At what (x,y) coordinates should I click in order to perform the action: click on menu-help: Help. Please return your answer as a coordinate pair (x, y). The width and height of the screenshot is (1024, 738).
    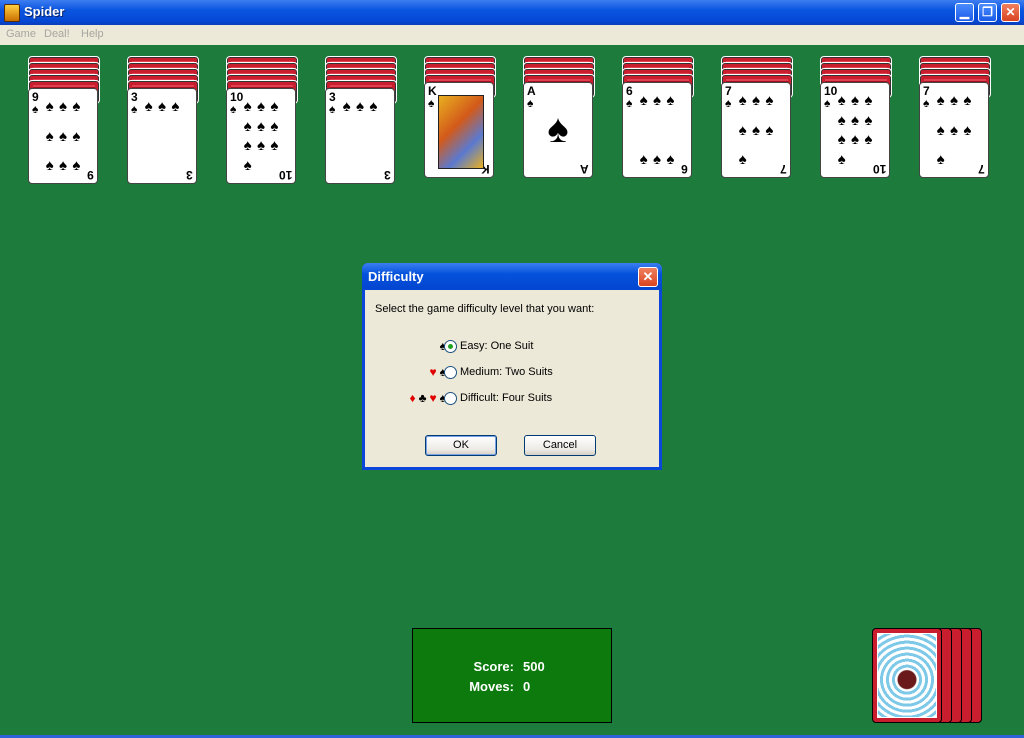
    Looking at the image, I should click on (92, 34).